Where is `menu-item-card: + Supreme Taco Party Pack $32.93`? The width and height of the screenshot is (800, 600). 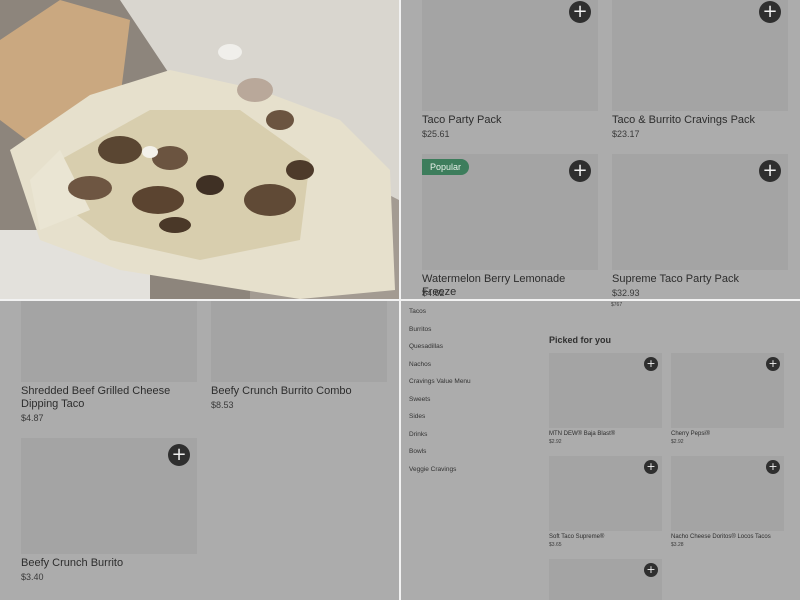
menu-item-card: + Supreme Taco Party Pack $32.93 is located at coordinates (700, 226).